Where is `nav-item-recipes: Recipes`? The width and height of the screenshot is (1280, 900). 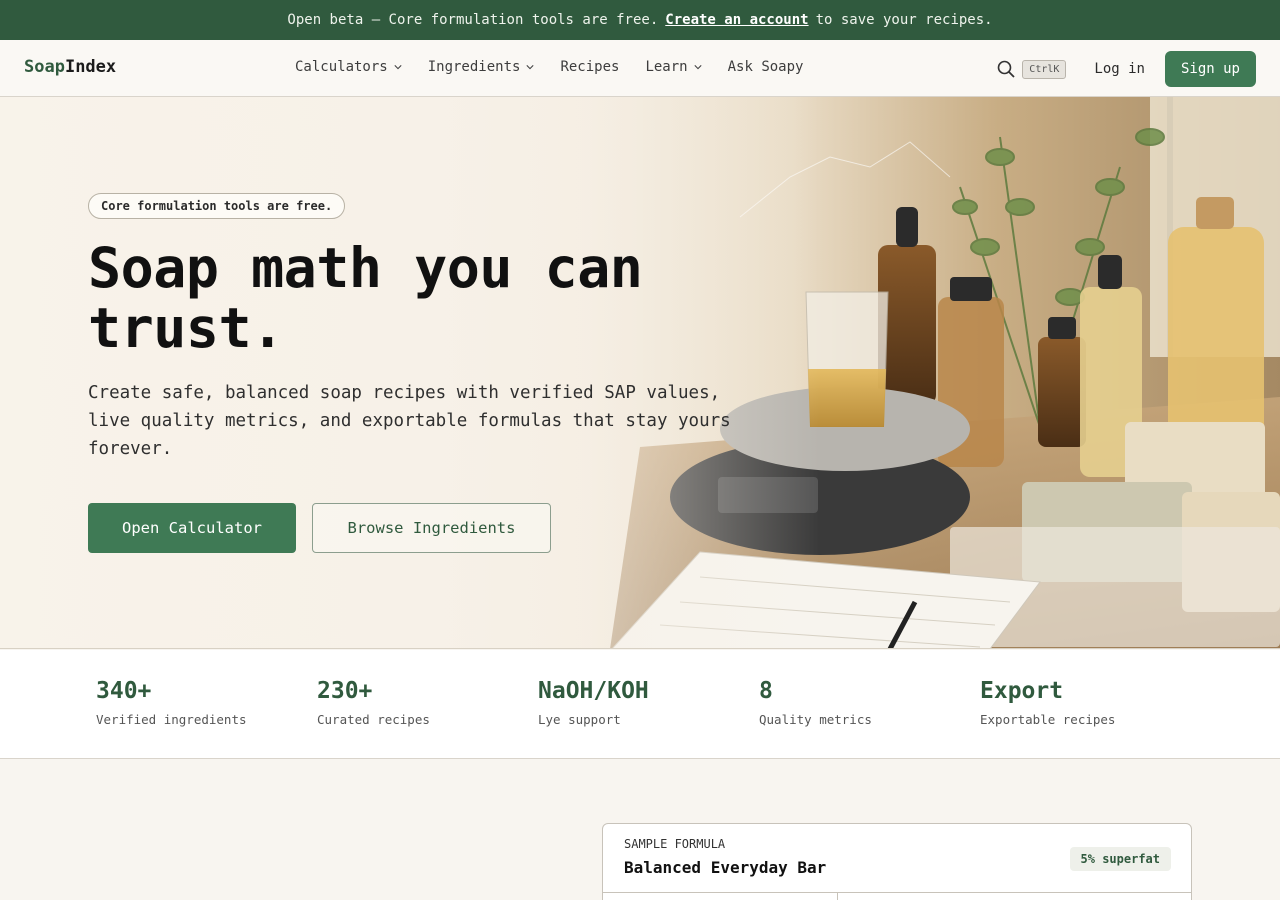
nav-item-recipes: Recipes is located at coordinates (589, 67).